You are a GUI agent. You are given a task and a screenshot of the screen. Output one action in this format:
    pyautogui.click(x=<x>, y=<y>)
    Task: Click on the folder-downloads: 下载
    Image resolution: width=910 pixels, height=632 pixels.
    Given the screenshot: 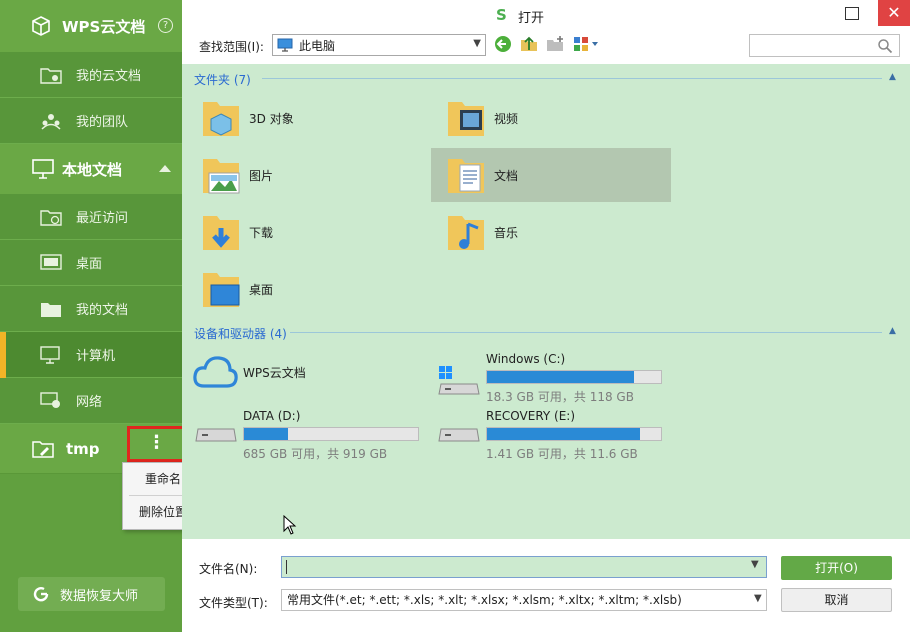 What is the action you would take?
    pyautogui.click(x=306, y=232)
    